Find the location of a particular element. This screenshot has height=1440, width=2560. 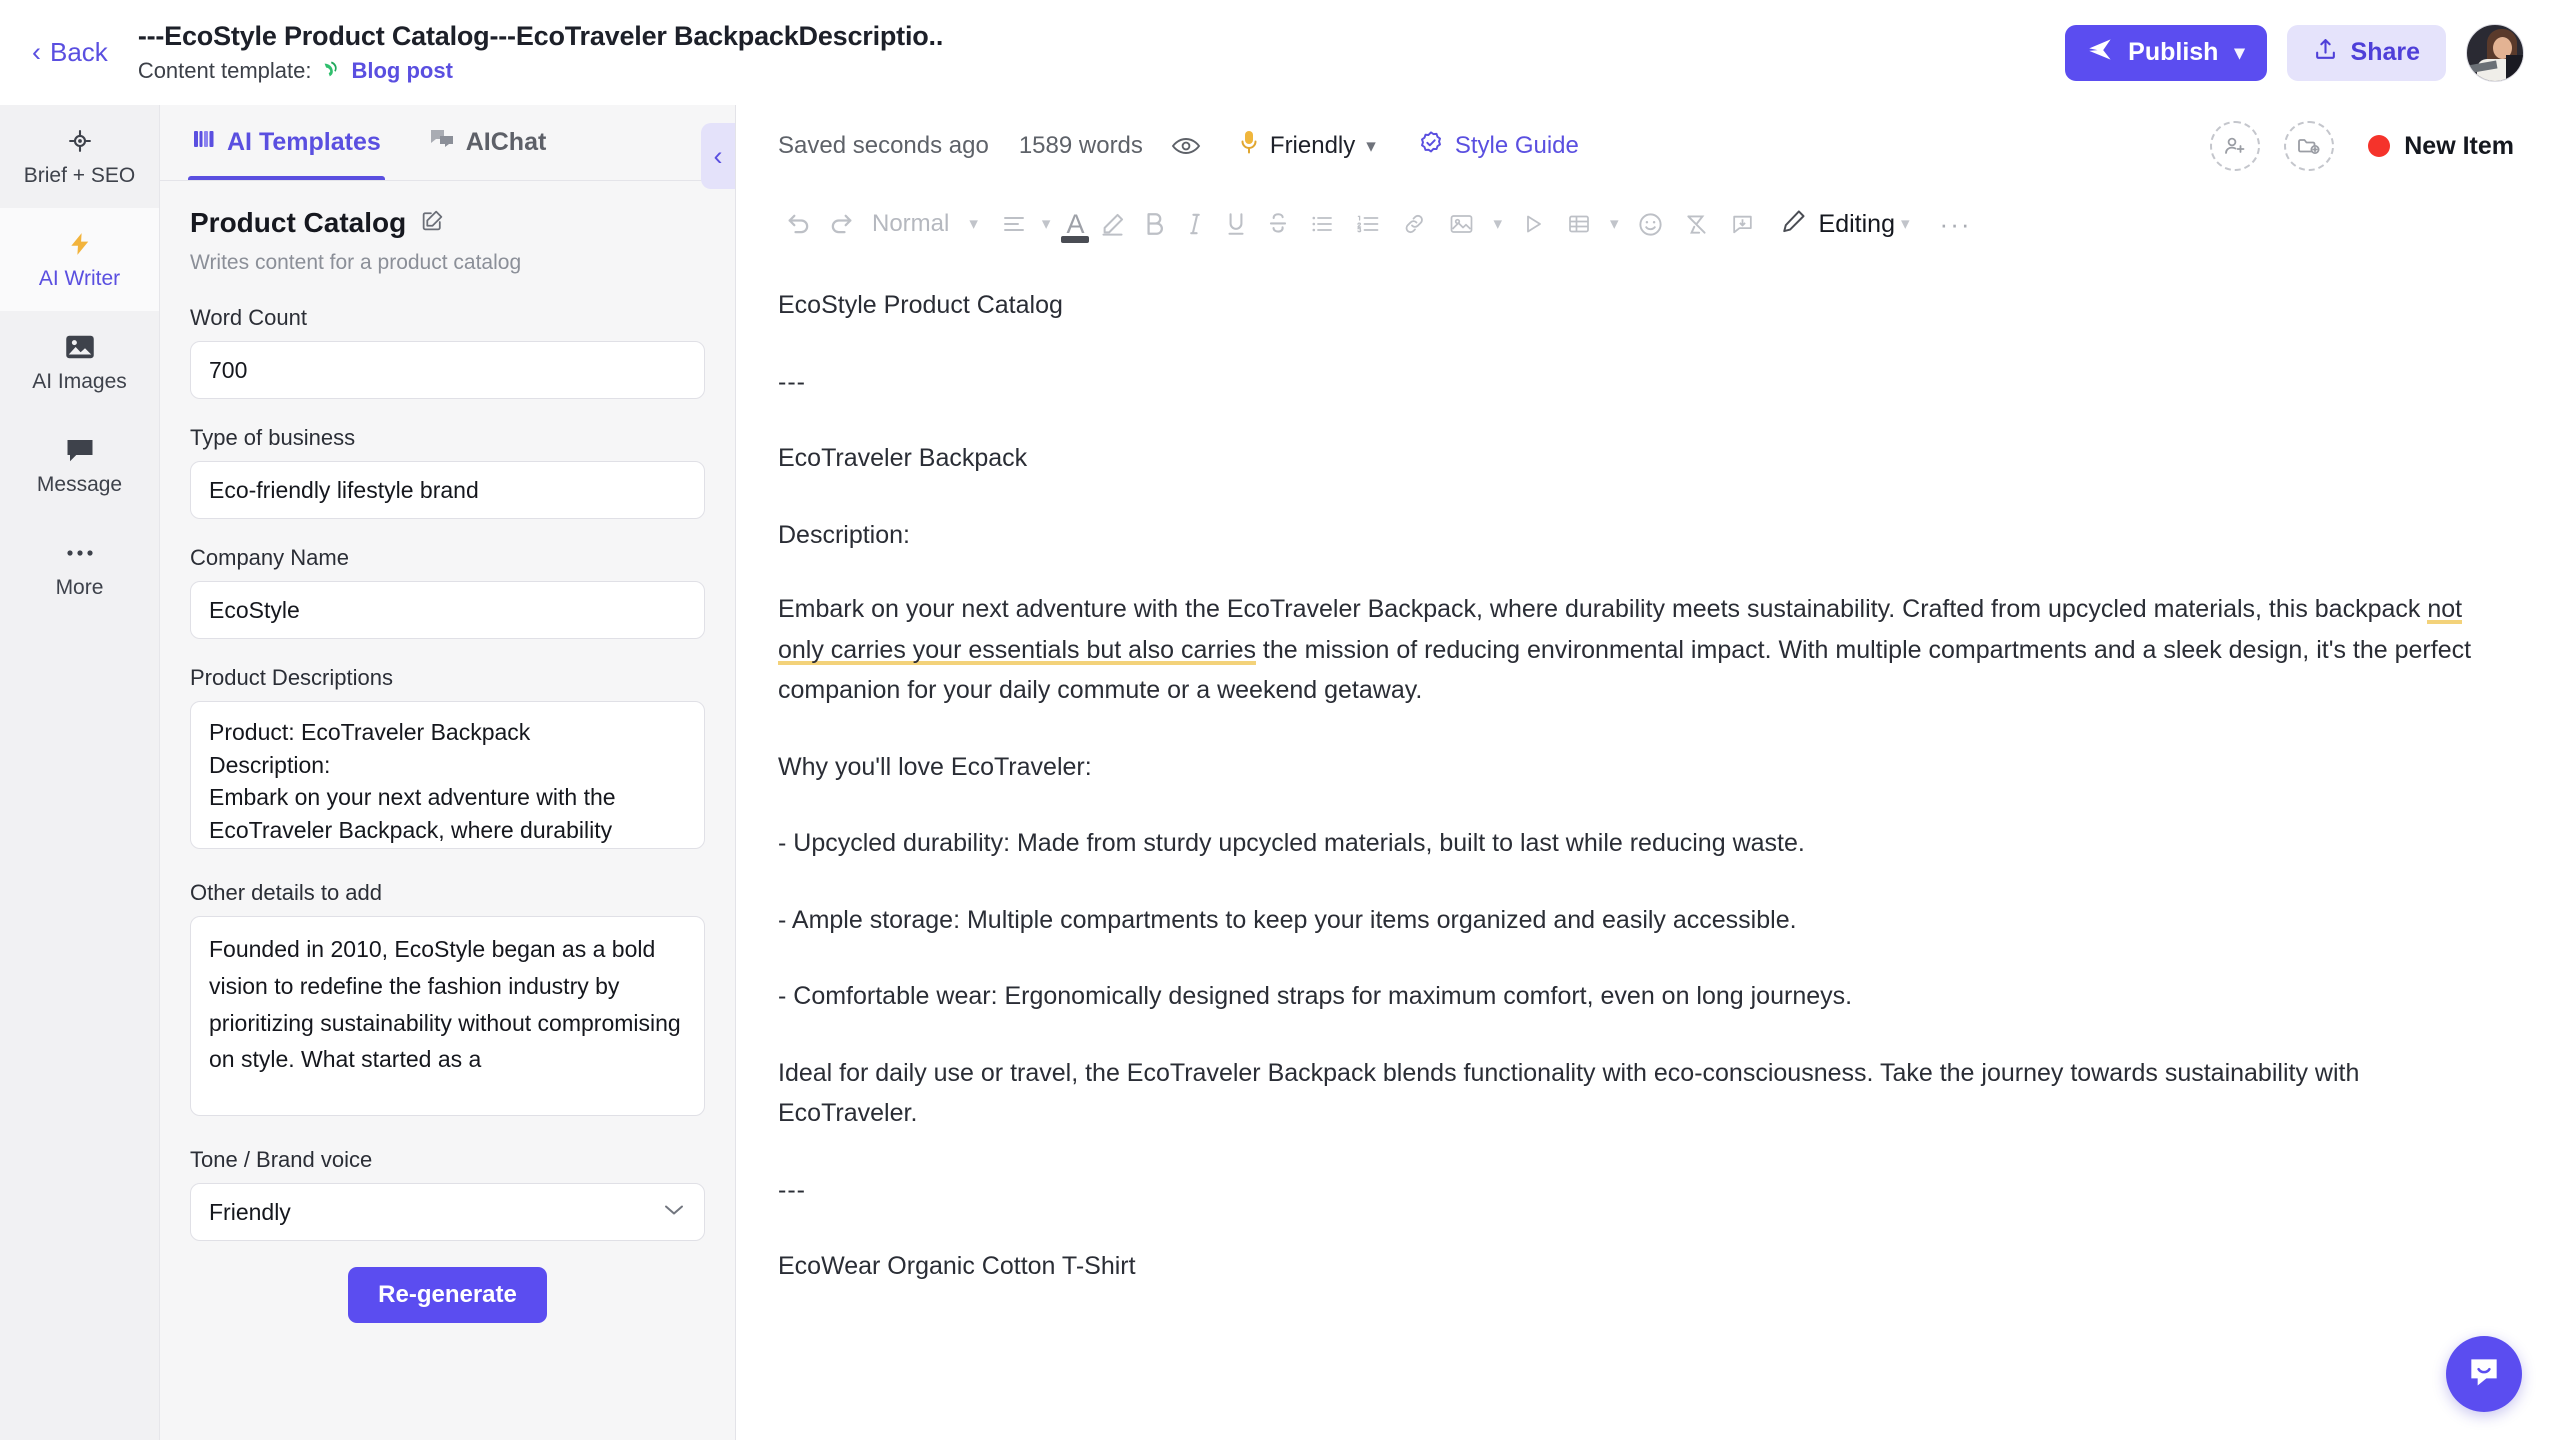

check-badge-icon is located at coordinates (1431, 146).